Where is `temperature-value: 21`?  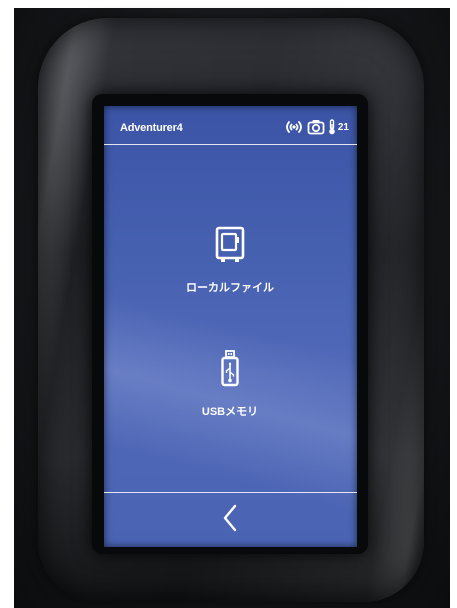 temperature-value: 21 is located at coordinates (343, 127).